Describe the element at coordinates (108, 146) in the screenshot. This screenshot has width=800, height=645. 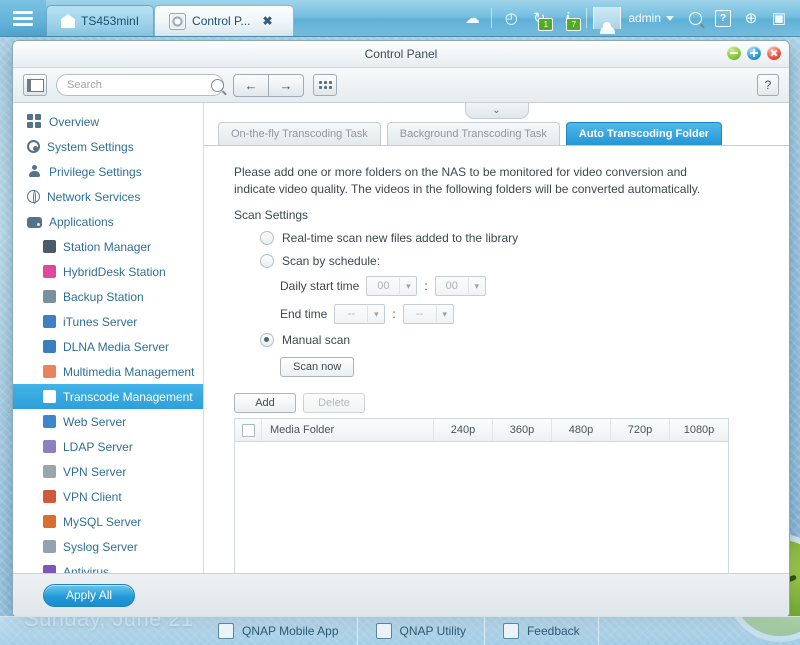
I see `sidebar-item-system-settings: System Settings` at that location.